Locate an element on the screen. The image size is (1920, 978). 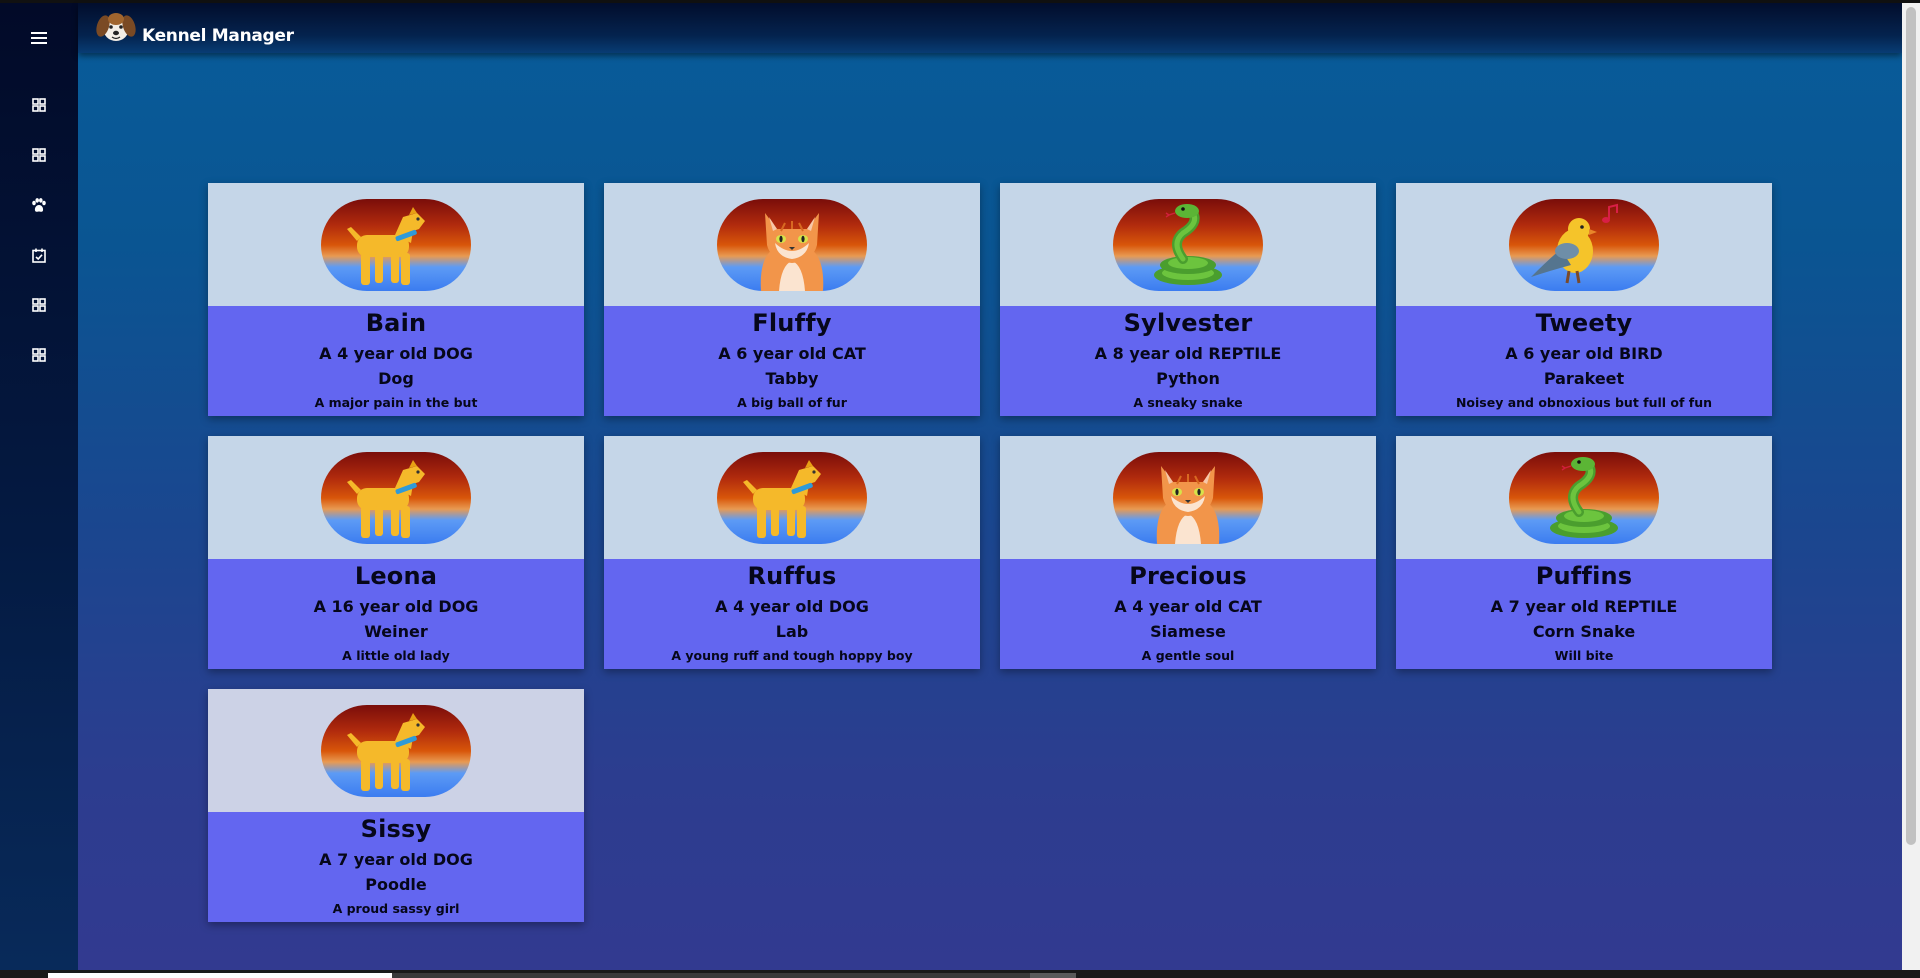
pet-age: A 7 year old DOG is located at coordinates (396, 859).